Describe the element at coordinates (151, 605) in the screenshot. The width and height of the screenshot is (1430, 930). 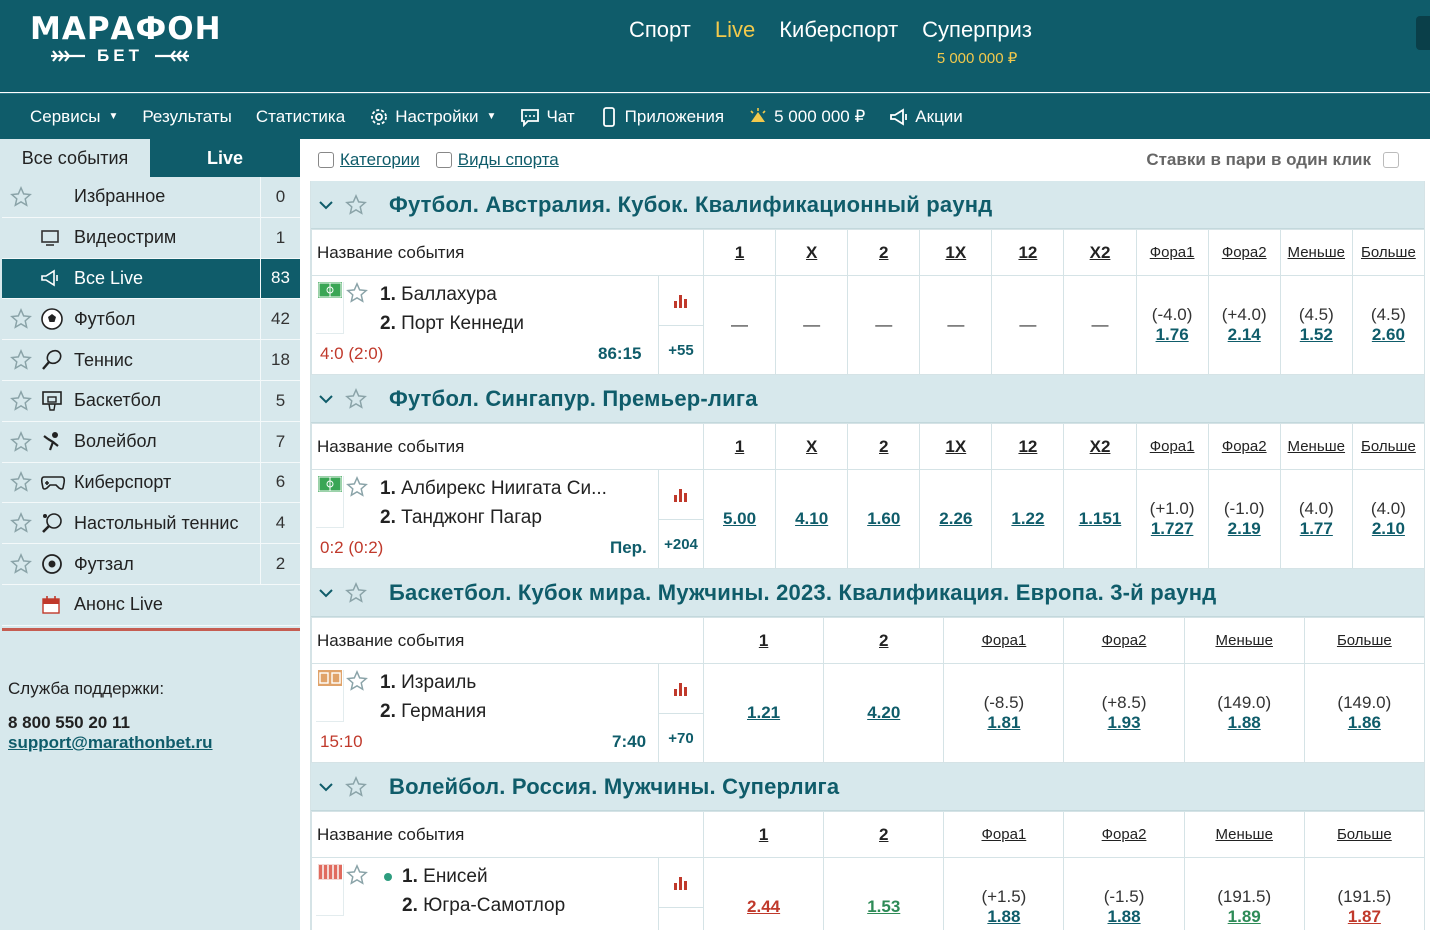
I see `sidebar-item-live-announce: Анонс Live` at that location.